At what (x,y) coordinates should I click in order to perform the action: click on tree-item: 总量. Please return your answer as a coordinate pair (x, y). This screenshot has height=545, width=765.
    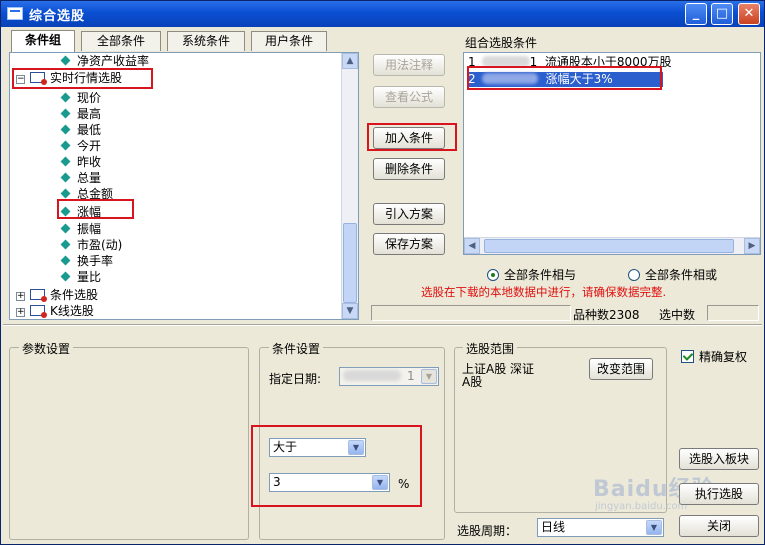
    Looking at the image, I should click on (80, 178).